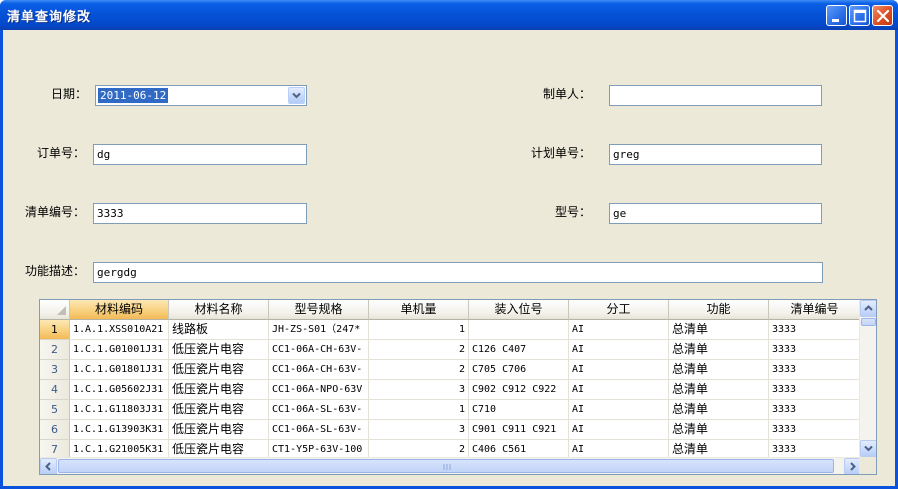  I want to click on func-desc-label: 功能描述：, so click(55, 271).